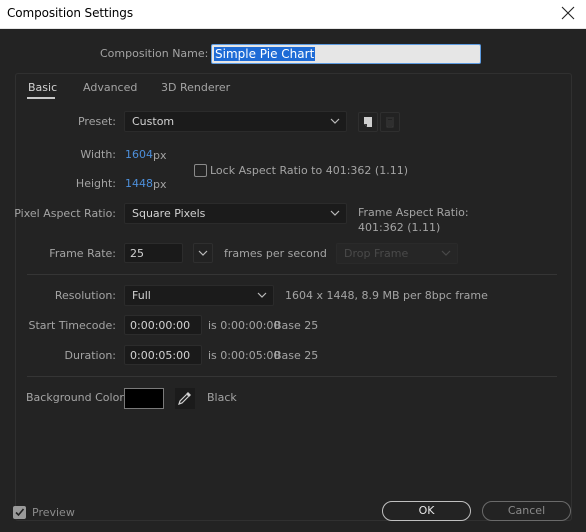 The image size is (586, 532). I want to click on delete-preset-button, so click(390, 122).